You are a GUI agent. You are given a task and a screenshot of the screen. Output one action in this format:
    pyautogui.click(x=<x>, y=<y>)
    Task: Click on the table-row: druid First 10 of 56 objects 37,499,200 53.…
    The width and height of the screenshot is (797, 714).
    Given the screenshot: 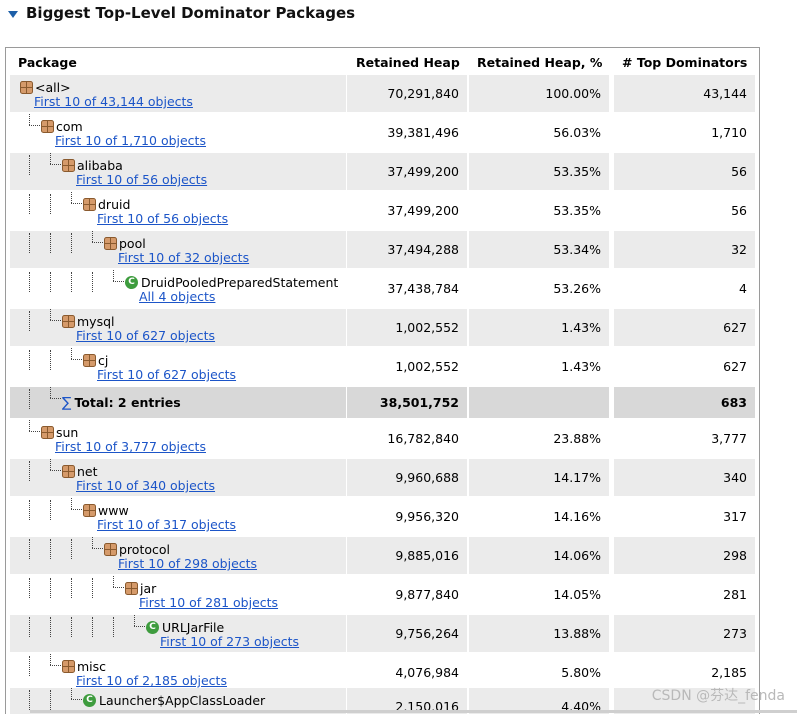 What is the action you would take?
    pyautogui.click(x=382, y=211)
    